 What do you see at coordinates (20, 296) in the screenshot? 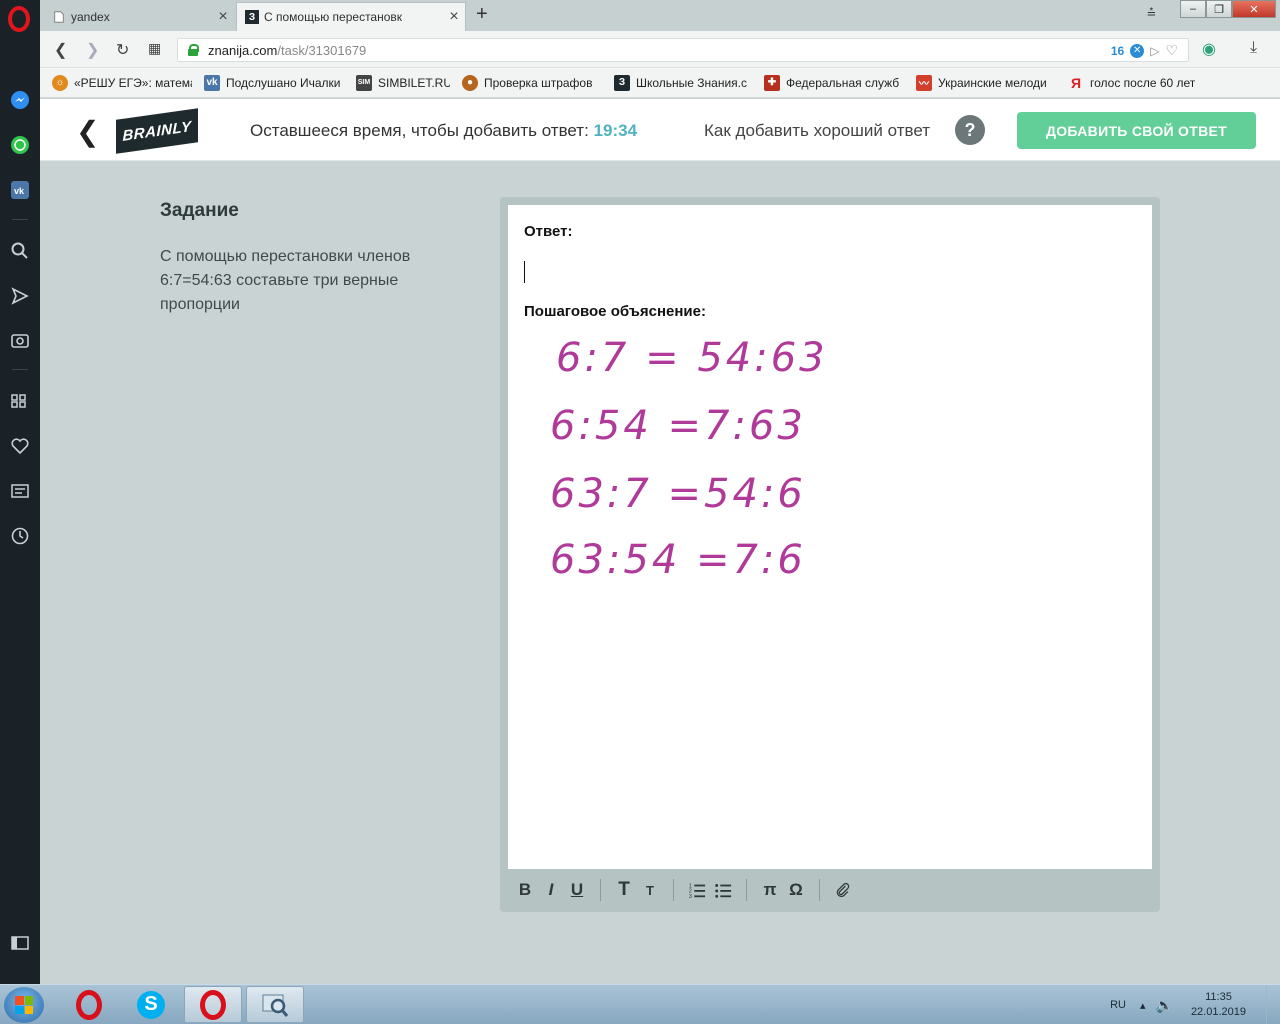
I see `send-icon` at bounding box center [20, 296].